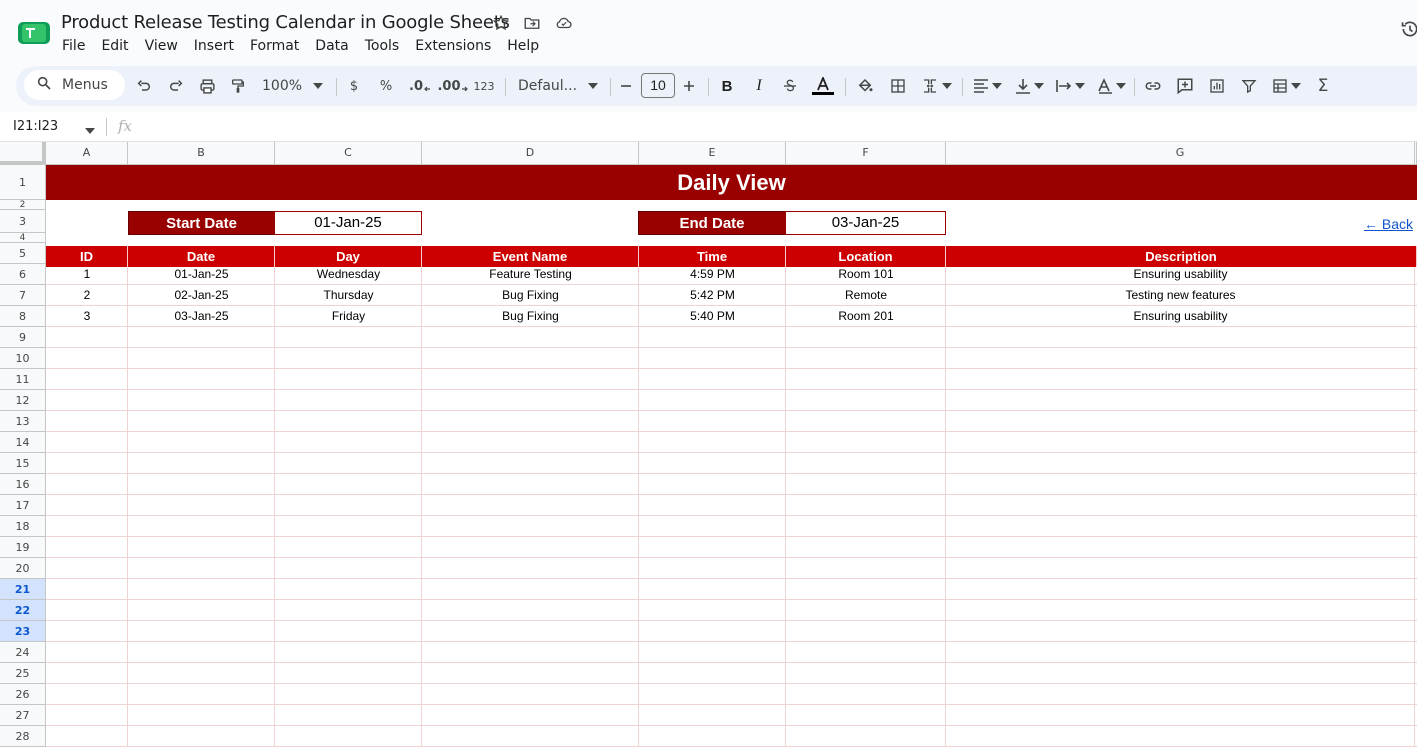 The width and height of the screenshot is (1417, 747). I want to click on undo-icon, so click(144, 86).